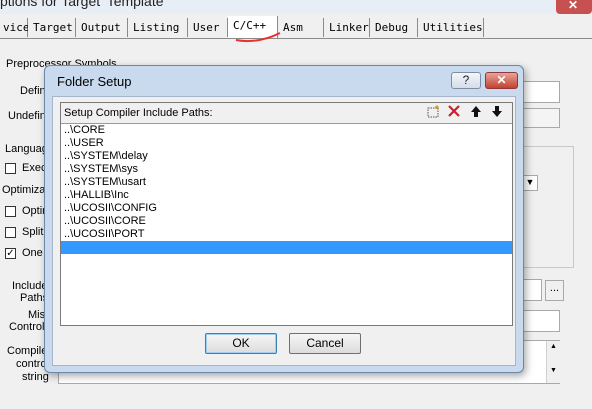 The width and height of the screenshot is (592, 409). Describe the element at coordinates (24, 190) in the screenshot. I see `optimization-label: Optimiza` at that location.